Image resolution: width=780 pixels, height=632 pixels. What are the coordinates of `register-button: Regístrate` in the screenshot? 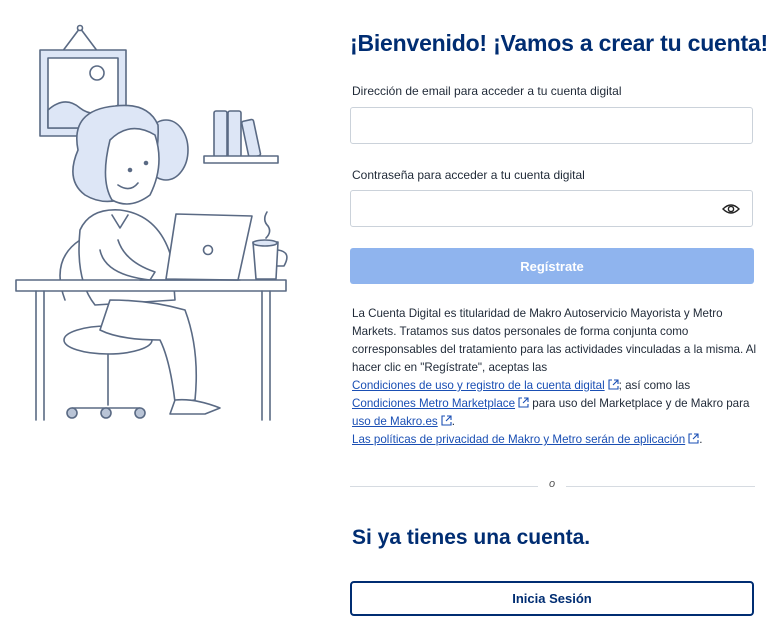 It's located at (552, 266).